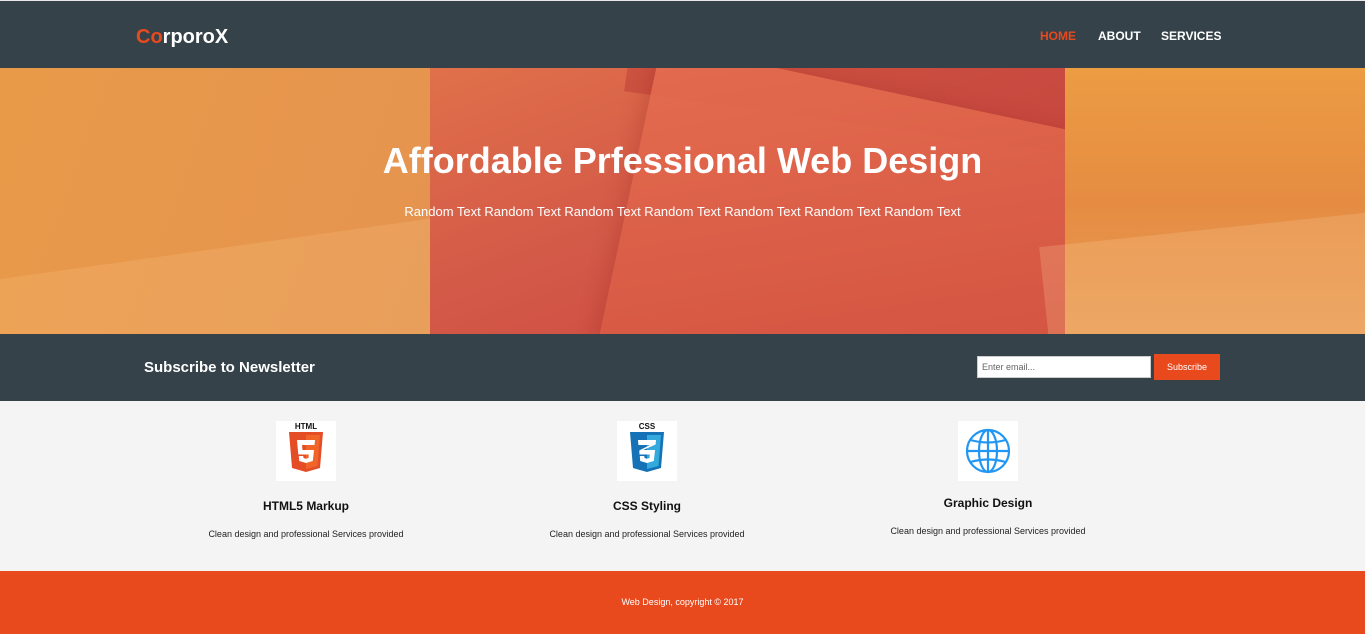 The width and height of the screenshot is (1365, 634). Describe the element at coordinates (647, 426) in the screenshot. I see `svg-text: CSS` at that location.